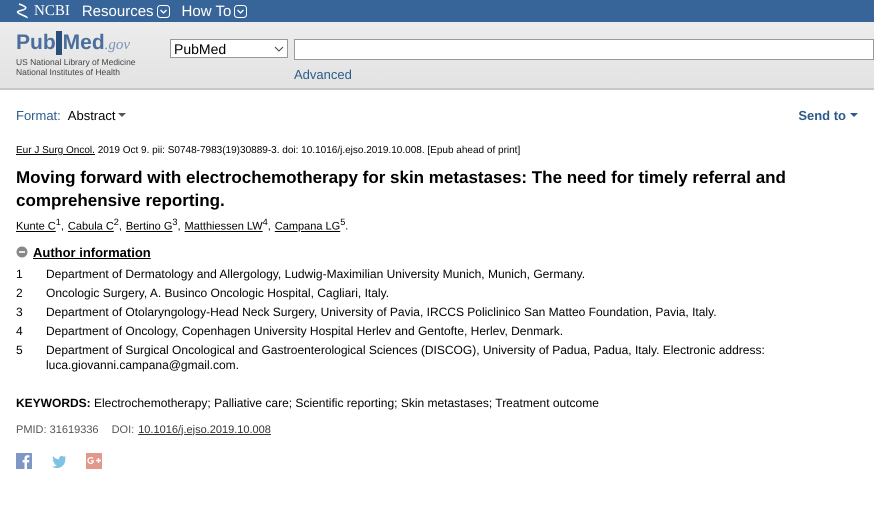 The image size is (874, 528). I want to click on format-menu: Format: Abstract, so click(71, 115).